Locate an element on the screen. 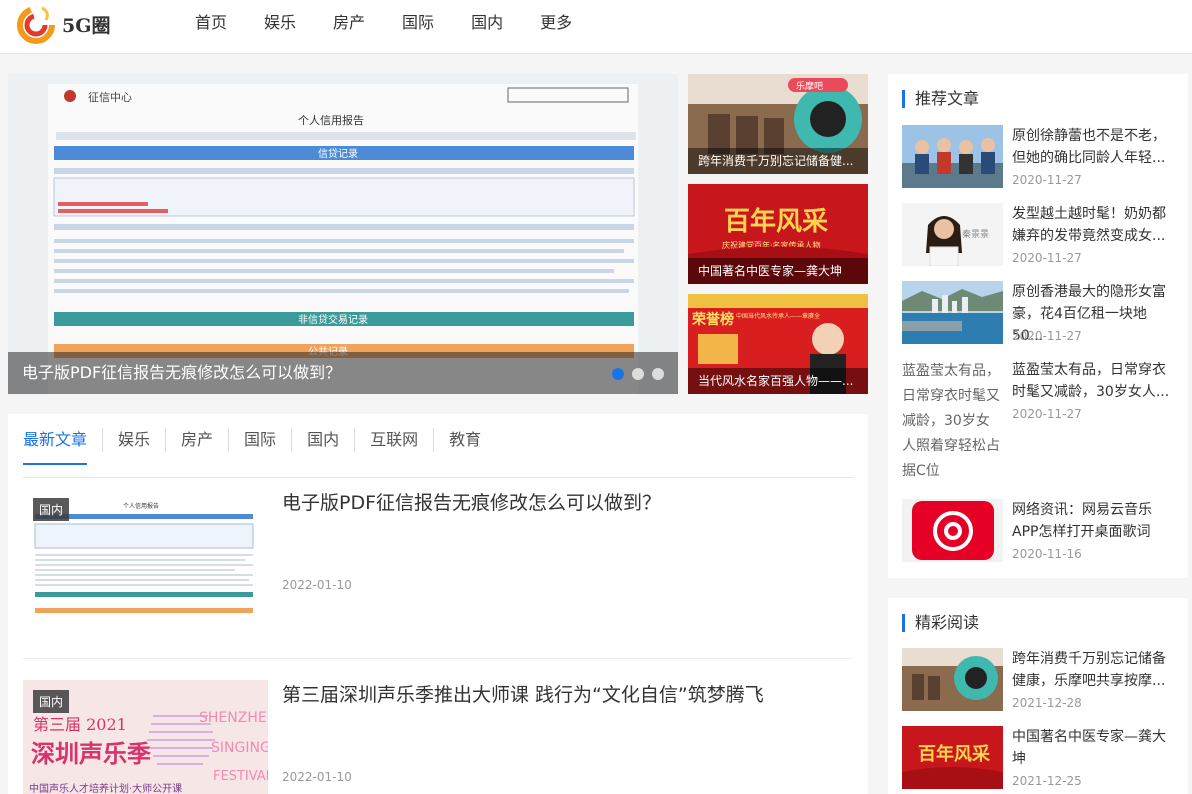  slider-image-title-text: 个人信用报告 is located at coordinates (331, 120).